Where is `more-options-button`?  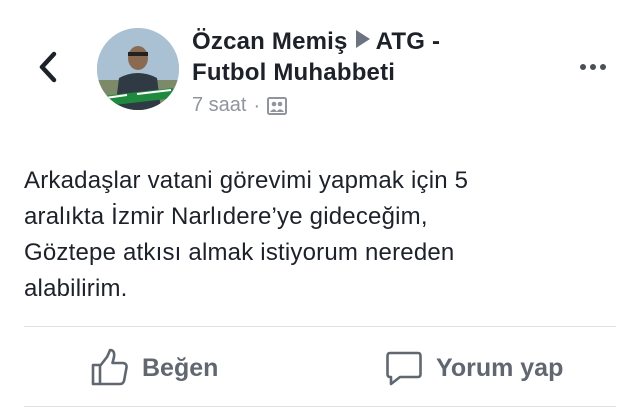
more-options-button is located at coordinates (593, 67).